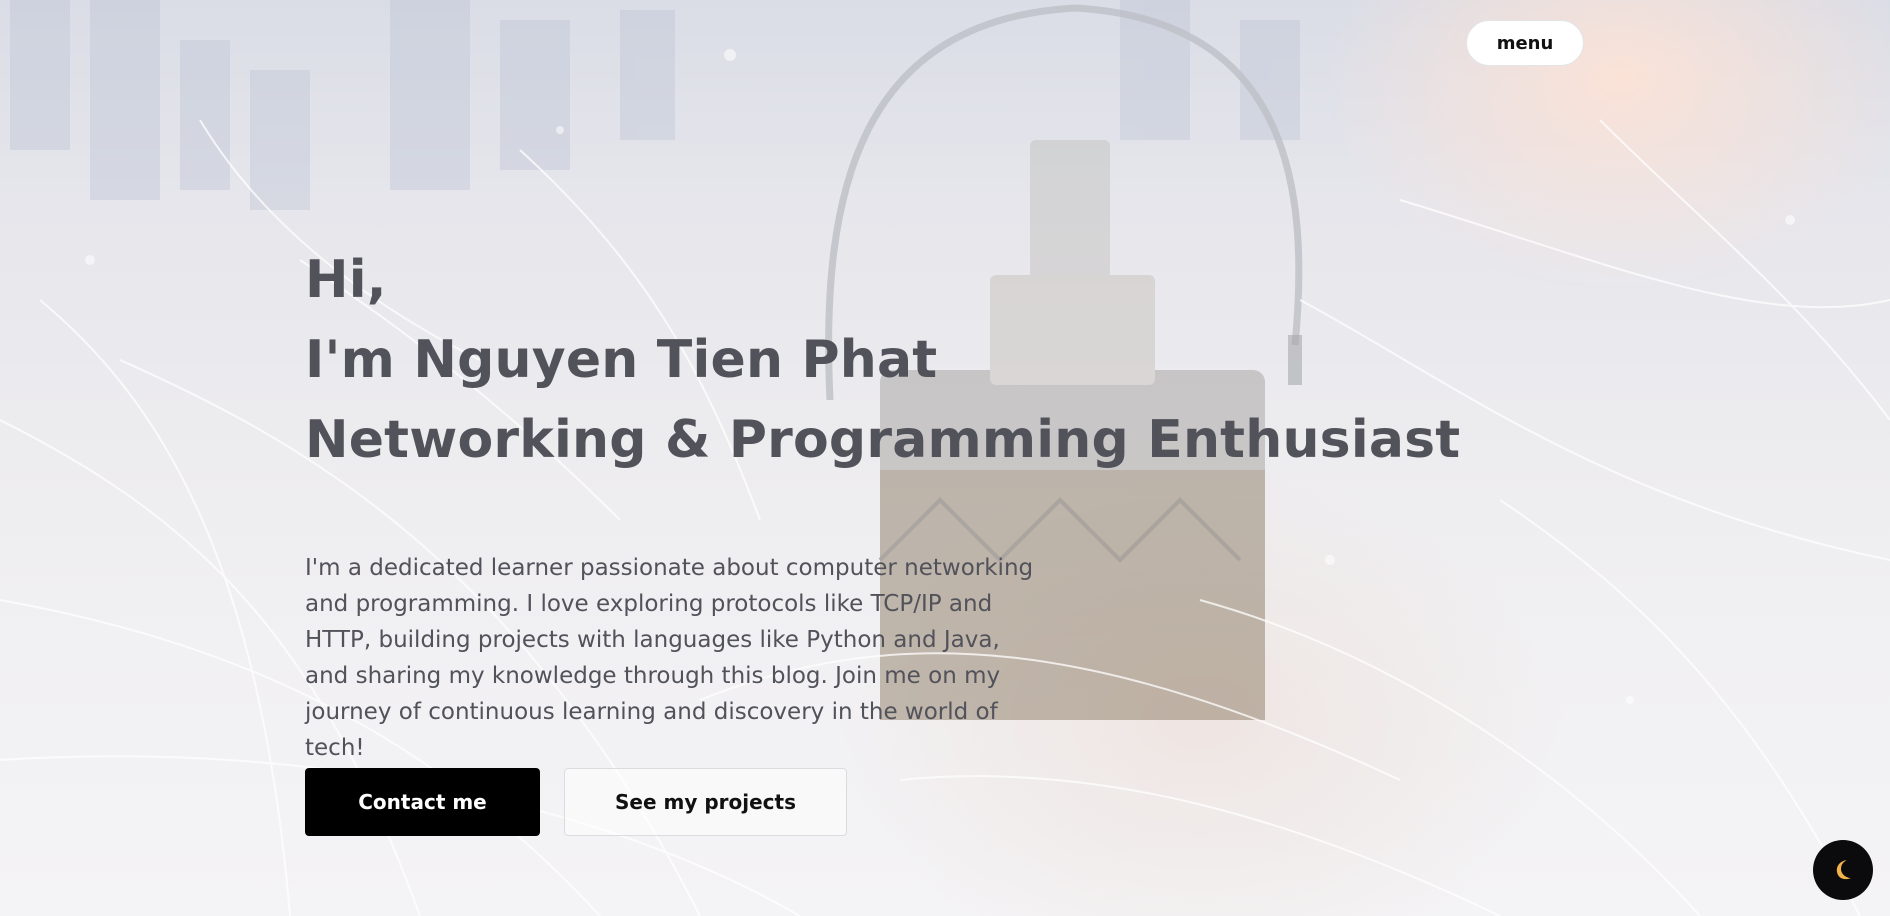  What do you see at coordinates (422, 802) in the screenshot?
I see `contact-me-button: Contact me` at bounding box center [422, 802].